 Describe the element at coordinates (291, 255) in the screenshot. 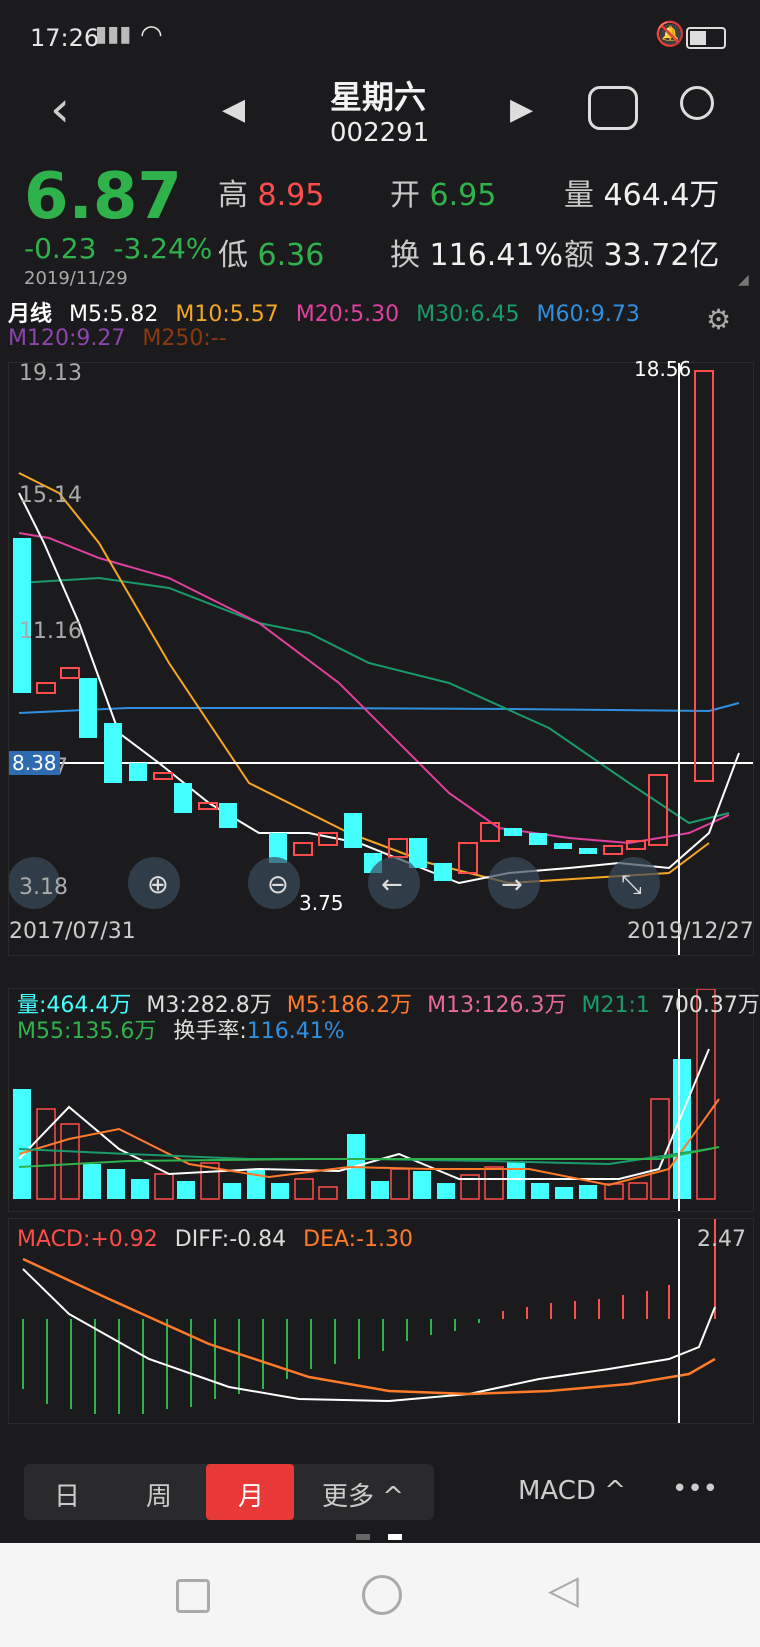

I see `low-value: 6.36` at that location.